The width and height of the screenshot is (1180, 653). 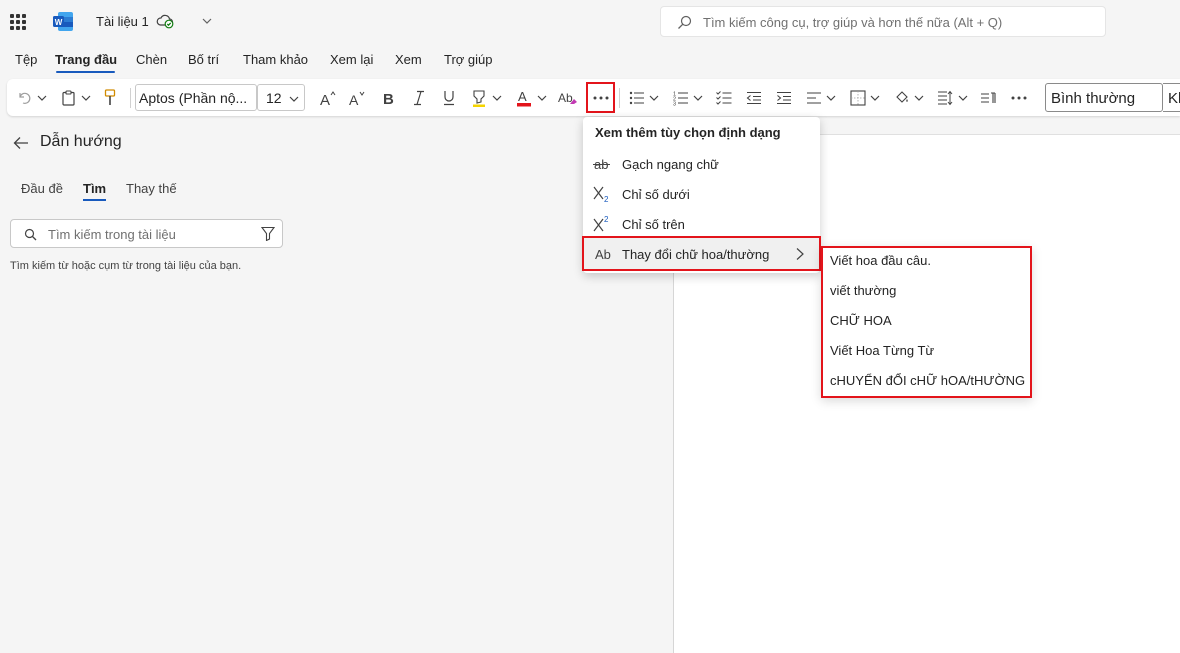 I want to click on increase-indent-icon, so click(x=784, y=97).